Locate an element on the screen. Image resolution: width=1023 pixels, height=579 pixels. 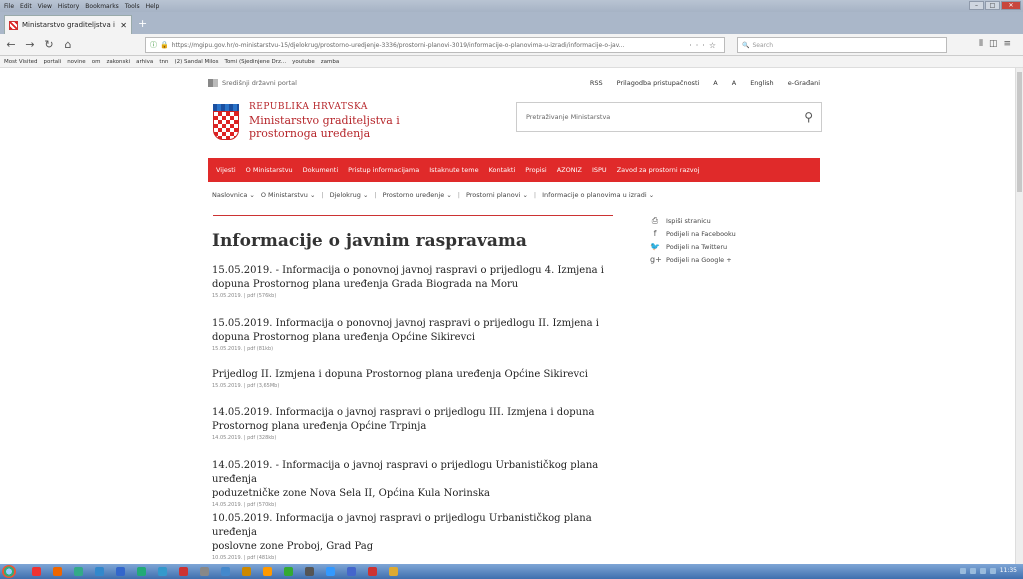
bookmark-item: portali is located at coordinates (52, 62).